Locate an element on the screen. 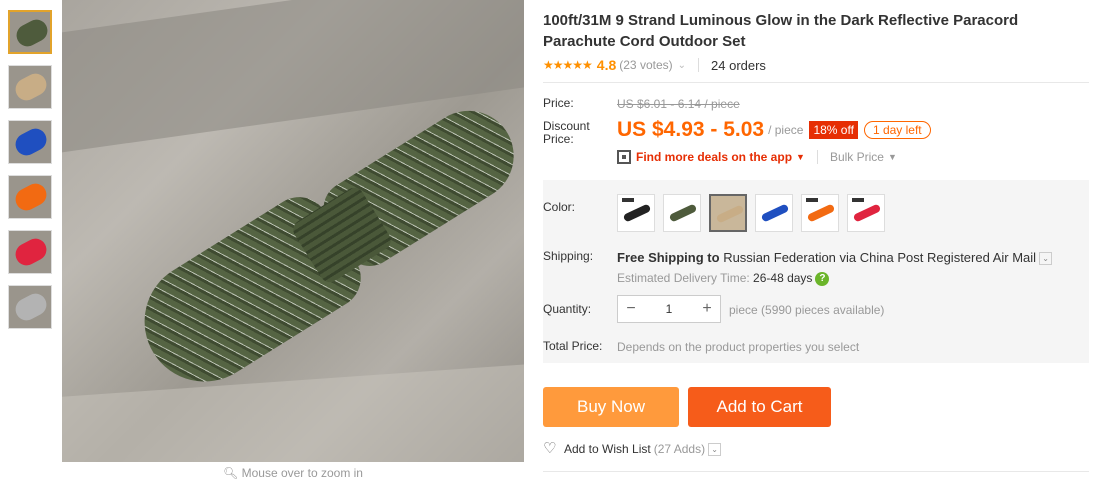 This screenshot has width=1109, height=483. qr-code-icon is located at coordinates (624, 157).